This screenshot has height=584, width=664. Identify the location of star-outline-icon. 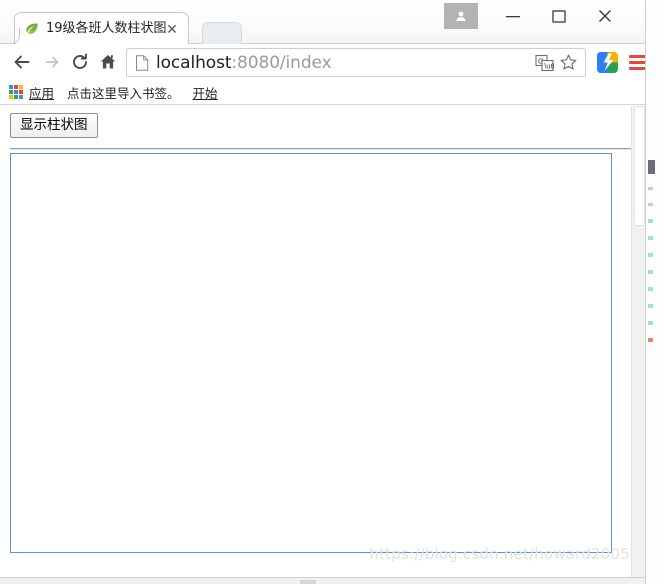
(568, 63).